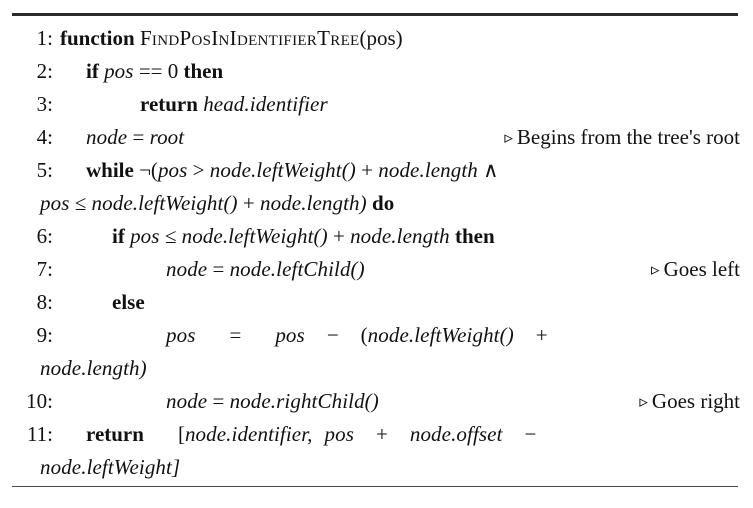  What do you see at coordinates (456, 434) in the screenshot?
I see `expr-node-offset: node.offset` at bounding box center [456, 434].